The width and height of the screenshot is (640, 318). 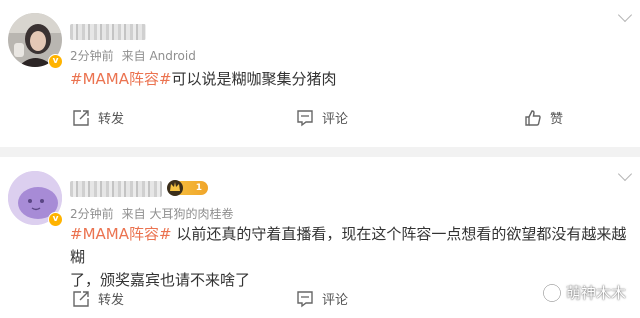 What do you see at coordinates (543, 117) in the screenshot?
I see `like-button: 赞` at bounding box center [543, 117].